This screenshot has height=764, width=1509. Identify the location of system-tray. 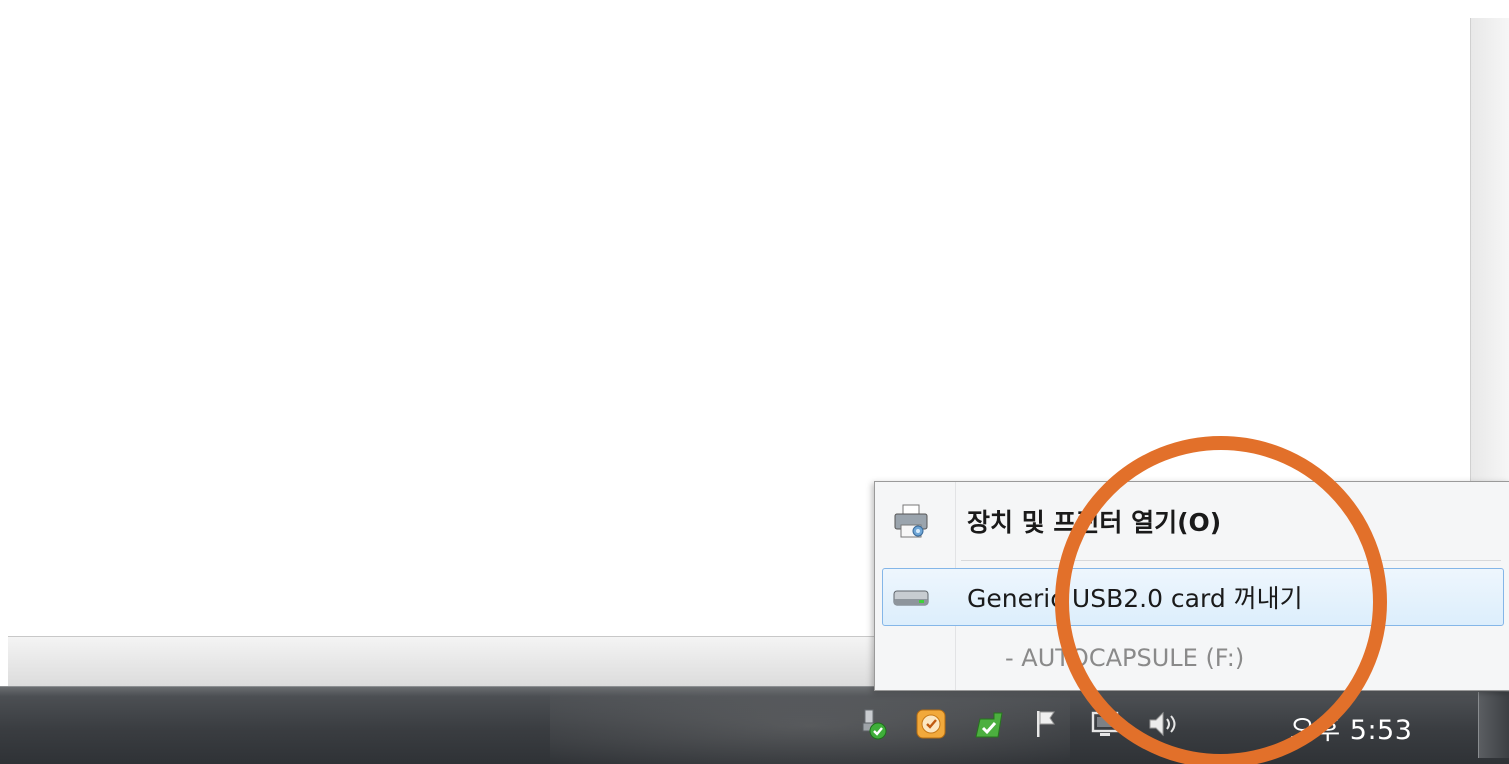
(1030, 724).